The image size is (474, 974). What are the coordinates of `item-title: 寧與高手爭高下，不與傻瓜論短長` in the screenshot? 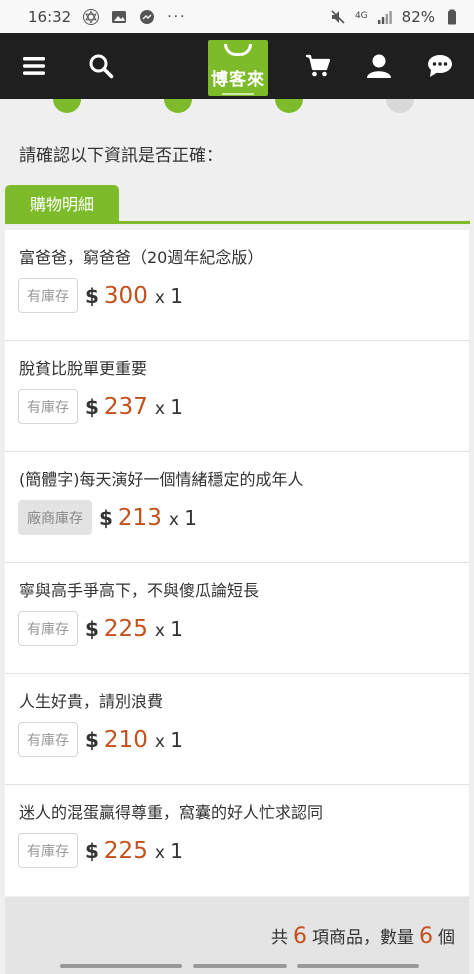 It's located at (139, 590).